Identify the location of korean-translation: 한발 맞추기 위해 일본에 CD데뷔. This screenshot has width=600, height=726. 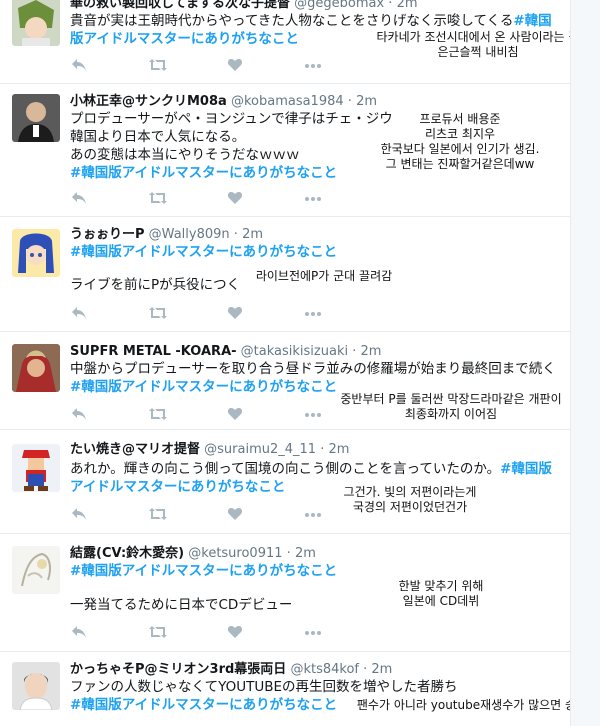
(441, 594).